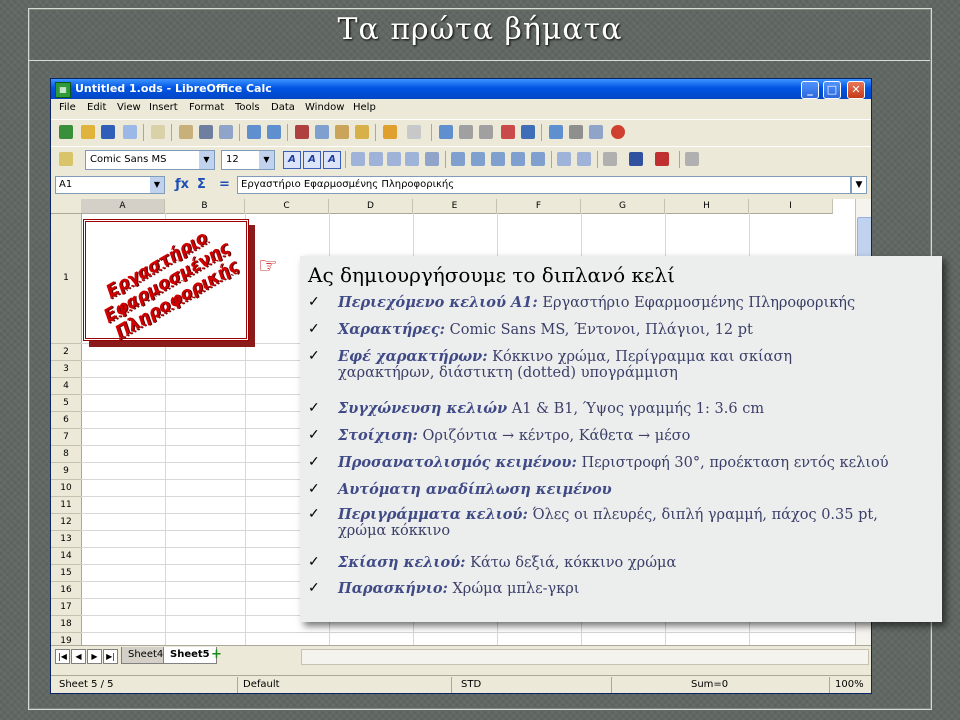 This screenshot has width=960, height=720. Describe the element at coordinates (190, 655) in the screenshot. I see `sheet-tab-sheet5: Sheet5` at that location.